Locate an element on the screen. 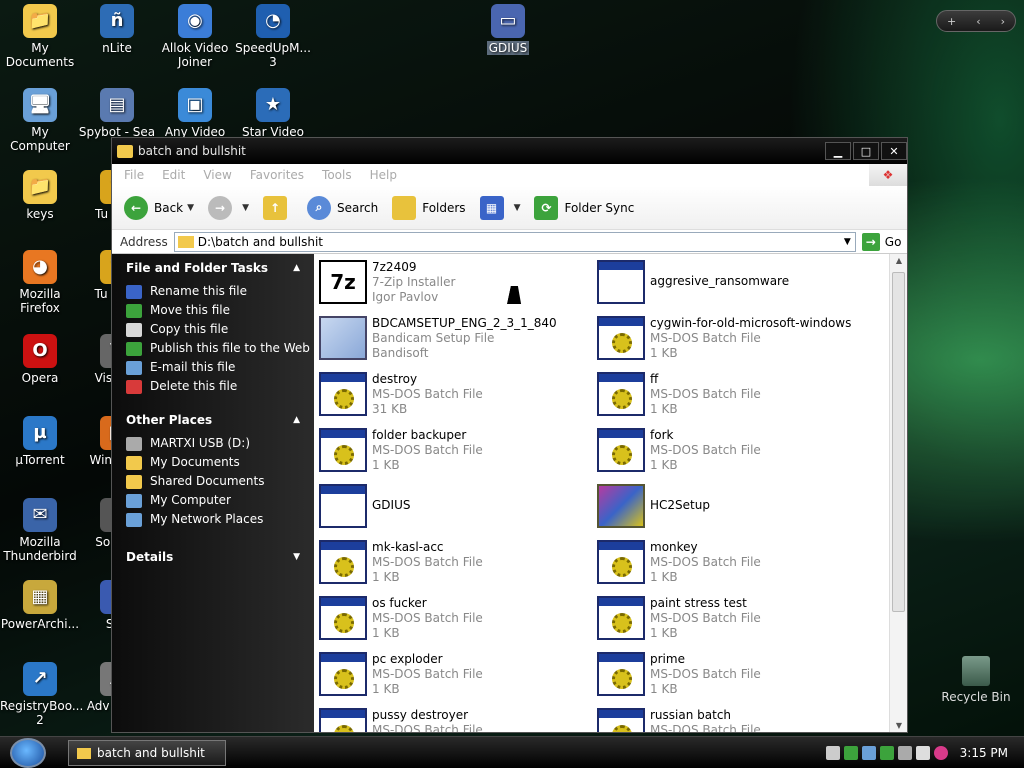  scroll-down-icon: ▼ is located at coordinates (899, 725).